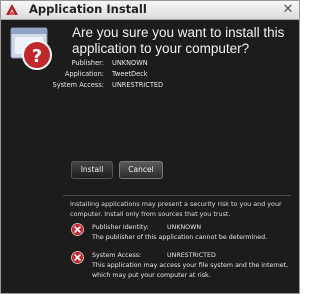 This screenshot has height=294, width=320. What do you see at coordinates (184, 227) in the screenshot?
I see `publisher-identity-value: UNKNOWN` at bounding box center [184, 227].